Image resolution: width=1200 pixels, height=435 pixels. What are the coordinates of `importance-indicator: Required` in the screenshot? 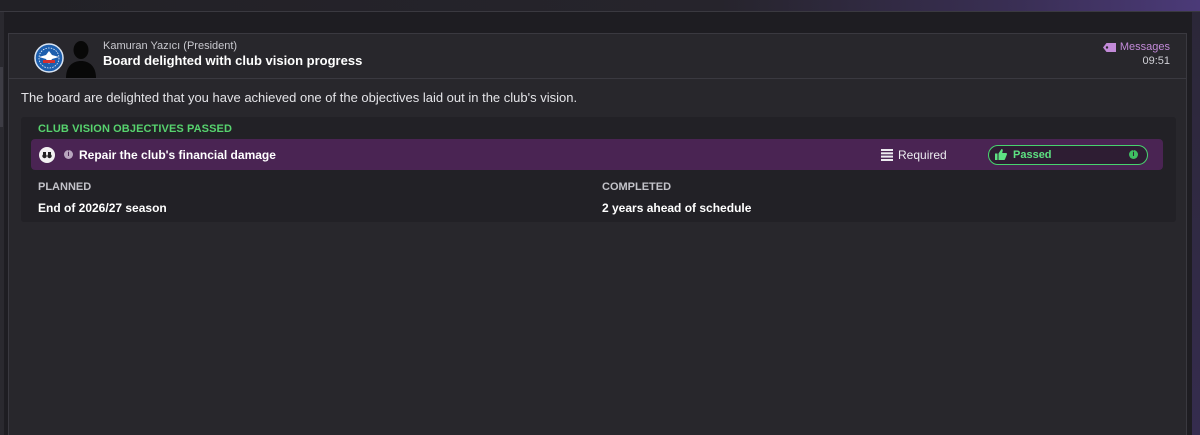 It's located at (914, 155).